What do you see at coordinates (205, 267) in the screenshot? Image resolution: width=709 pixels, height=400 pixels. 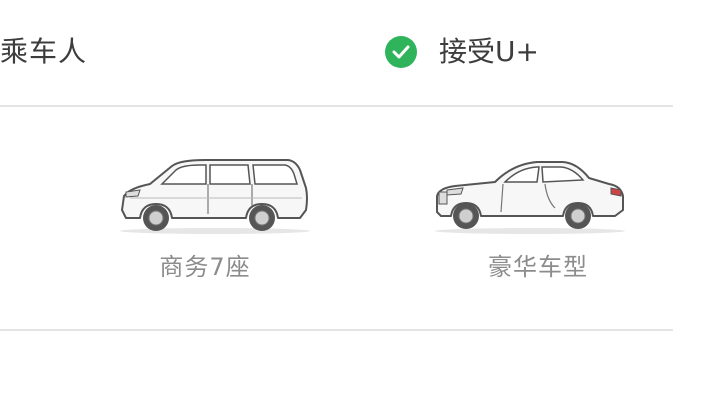 I see `car-type-label: 商务7座` at bounding box center [205, 267].